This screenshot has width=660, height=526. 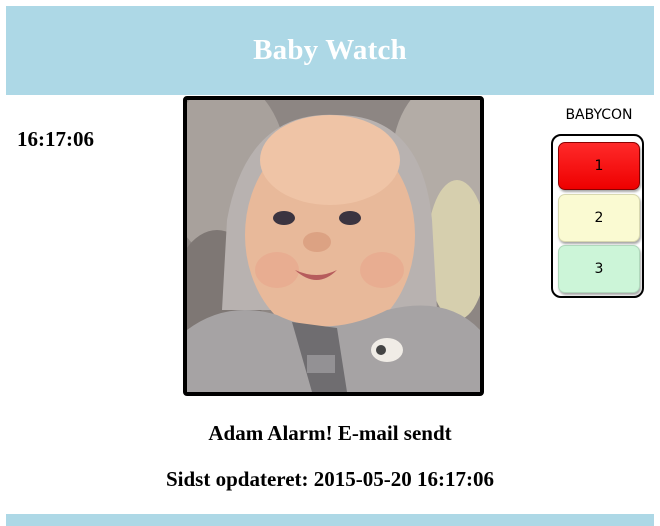 What do you see at coordinates (403, 479) in the screenshot?
I see `last-updated-timestamp: 2015-05-20 16:17:06` at bounding box center [403, 479].